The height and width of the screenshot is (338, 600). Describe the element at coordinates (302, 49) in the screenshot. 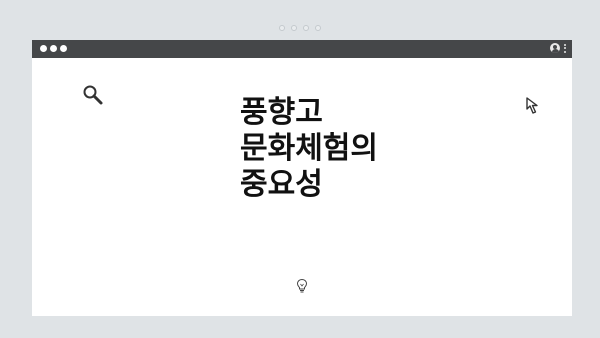

I see `window-title-bar` at that location.